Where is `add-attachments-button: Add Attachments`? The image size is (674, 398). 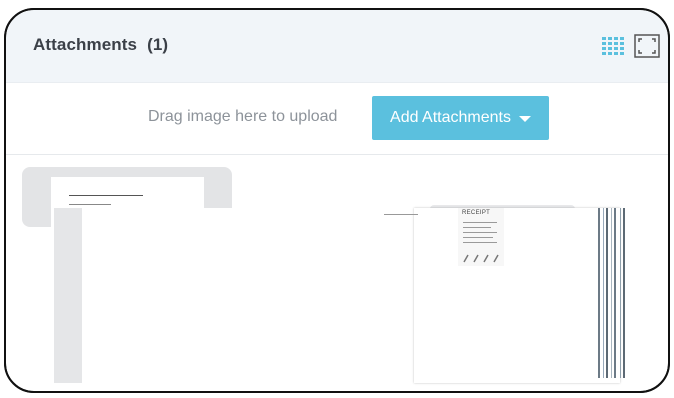 add-attachments-button: Add Attachments is located at coordinates (460, 118).